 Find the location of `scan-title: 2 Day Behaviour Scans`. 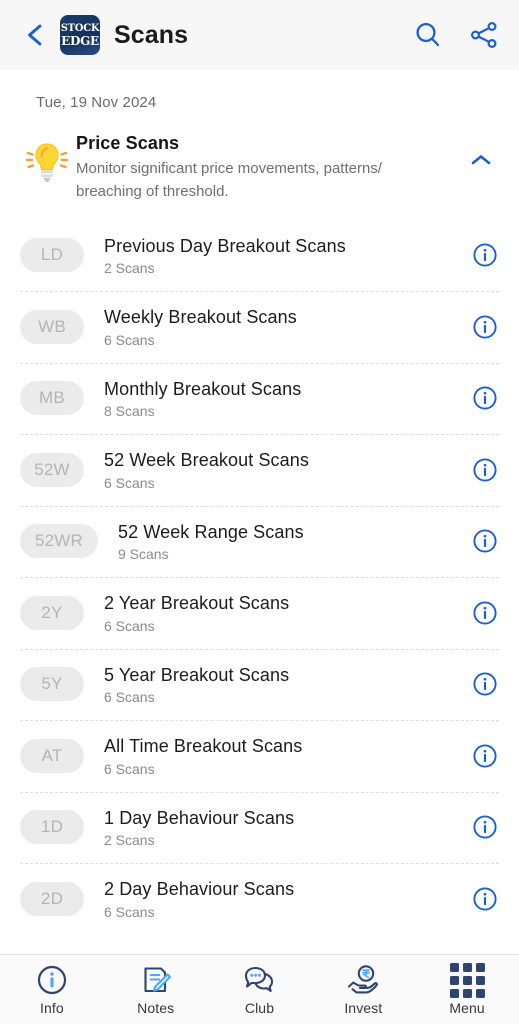

scan-title: 2 Day Behaviour Scans is located at coordinates (199, 889).